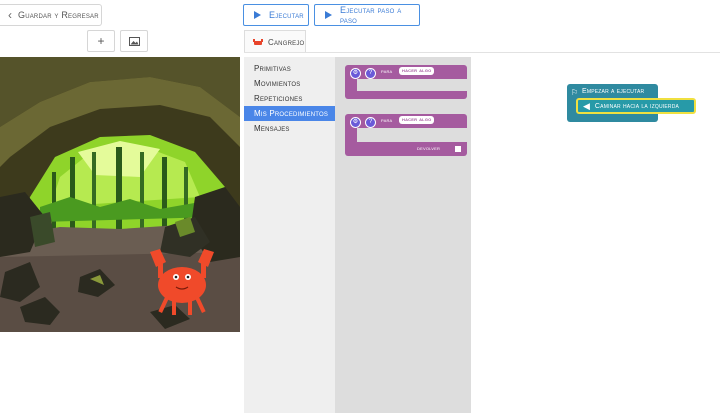  What do you see at coordinates (586, 105) in the screenshot?
I see `arrow-left-icon: ◀` at bounding box center [586, 105].